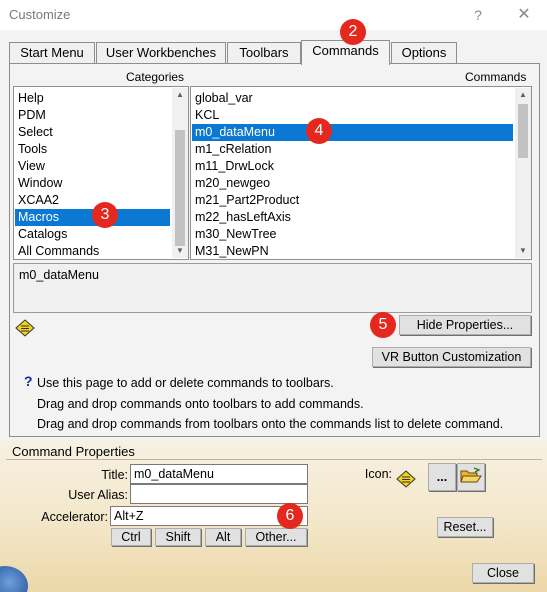 This screenshot has height=592, width=547. I want to click on help-question-icon: ?, so click(28, 381).